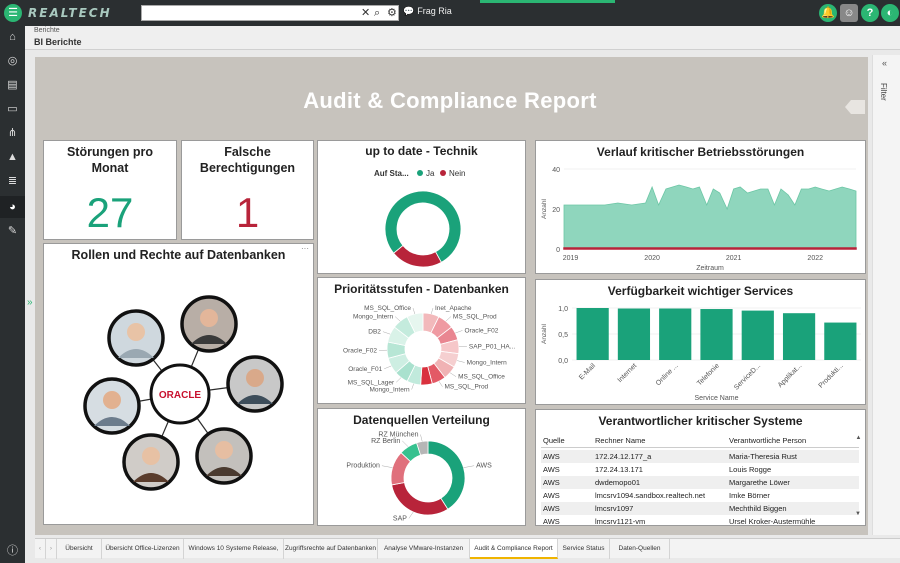  What do you see at coordinates (481, 377) in the screenshot?
I see `slice-label: MS_SQL_Office` at bounding box center [481, 377].